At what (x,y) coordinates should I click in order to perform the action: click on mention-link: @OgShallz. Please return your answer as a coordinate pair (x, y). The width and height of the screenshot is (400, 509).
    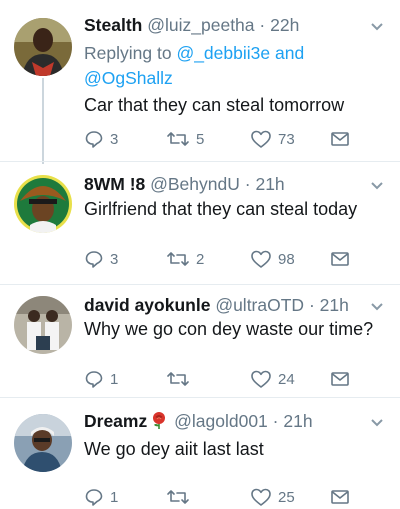
    Looking at the image, I should click on (128, 78).